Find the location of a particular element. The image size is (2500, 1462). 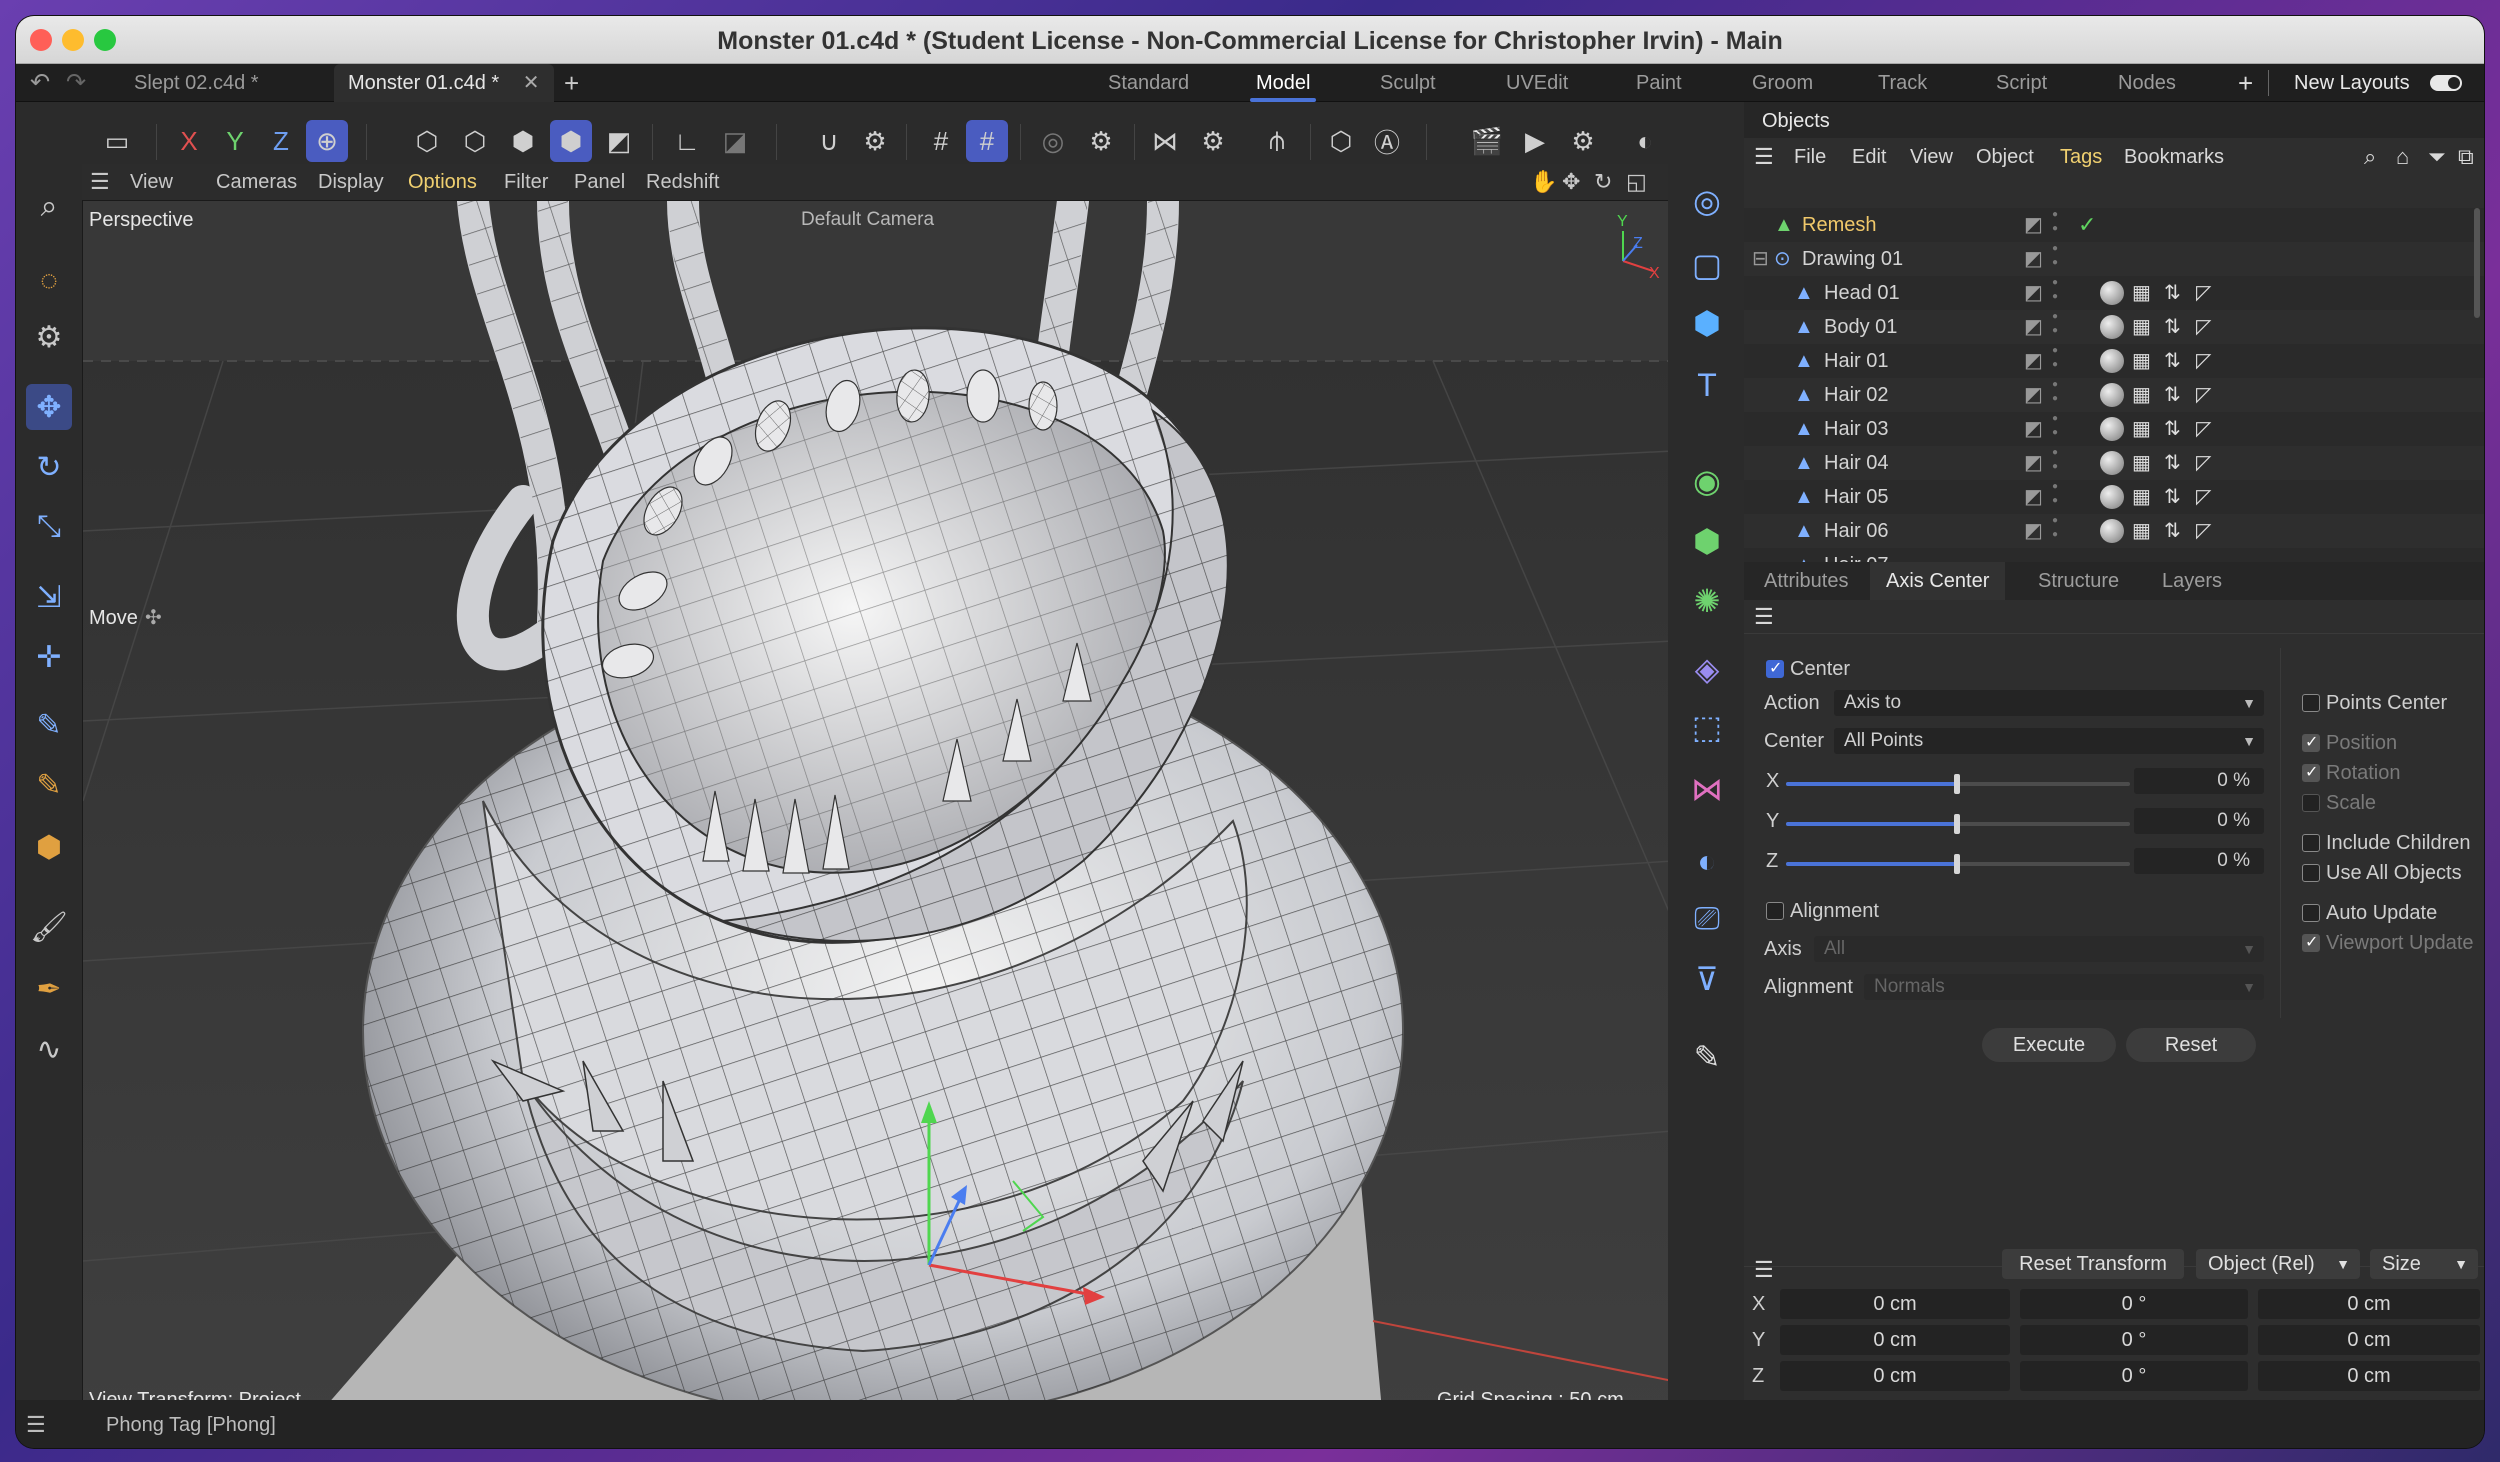

layout-script: Script is located at coordinates (2021, 83).